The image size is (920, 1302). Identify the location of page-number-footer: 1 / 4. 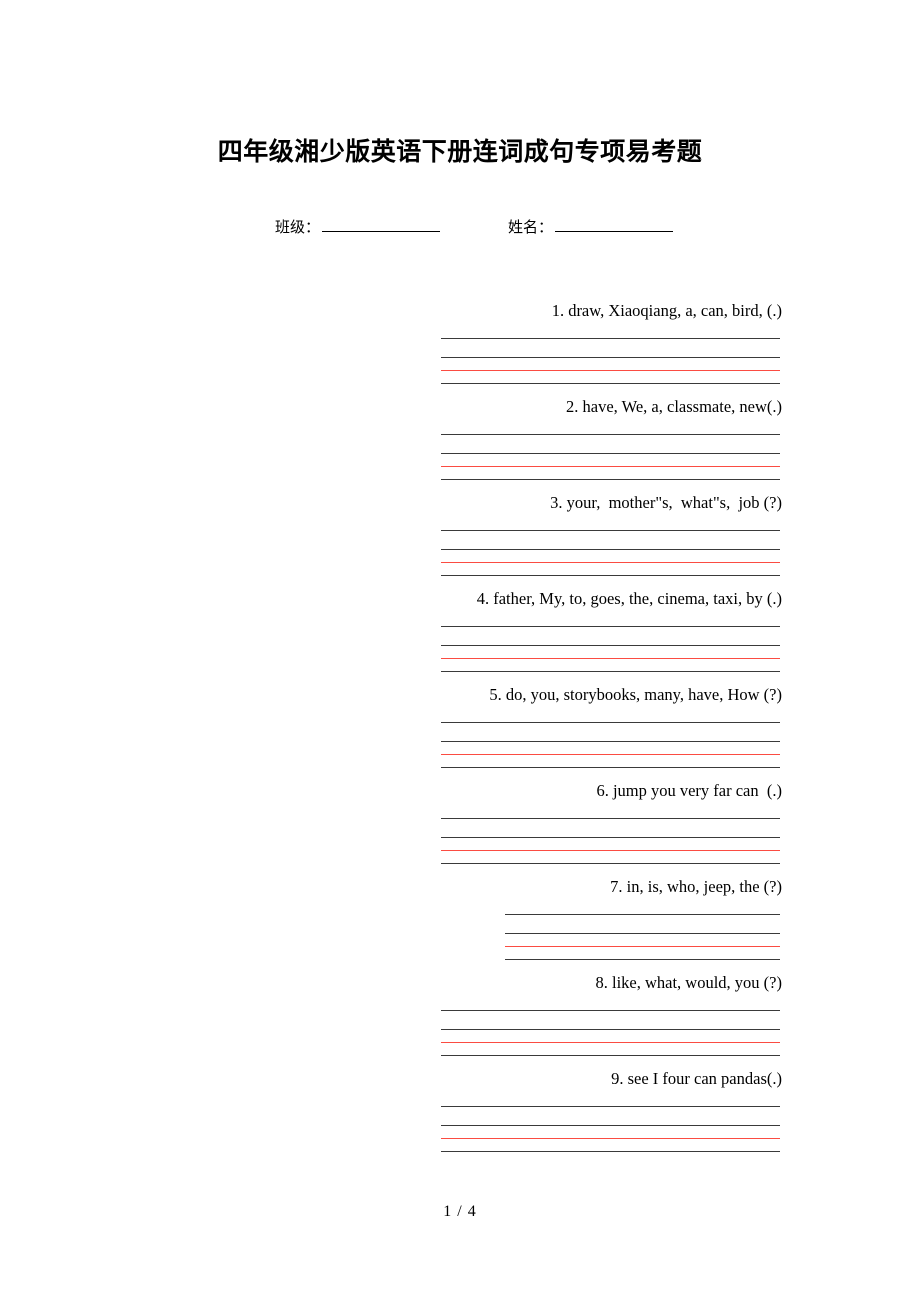
(460, 1211).